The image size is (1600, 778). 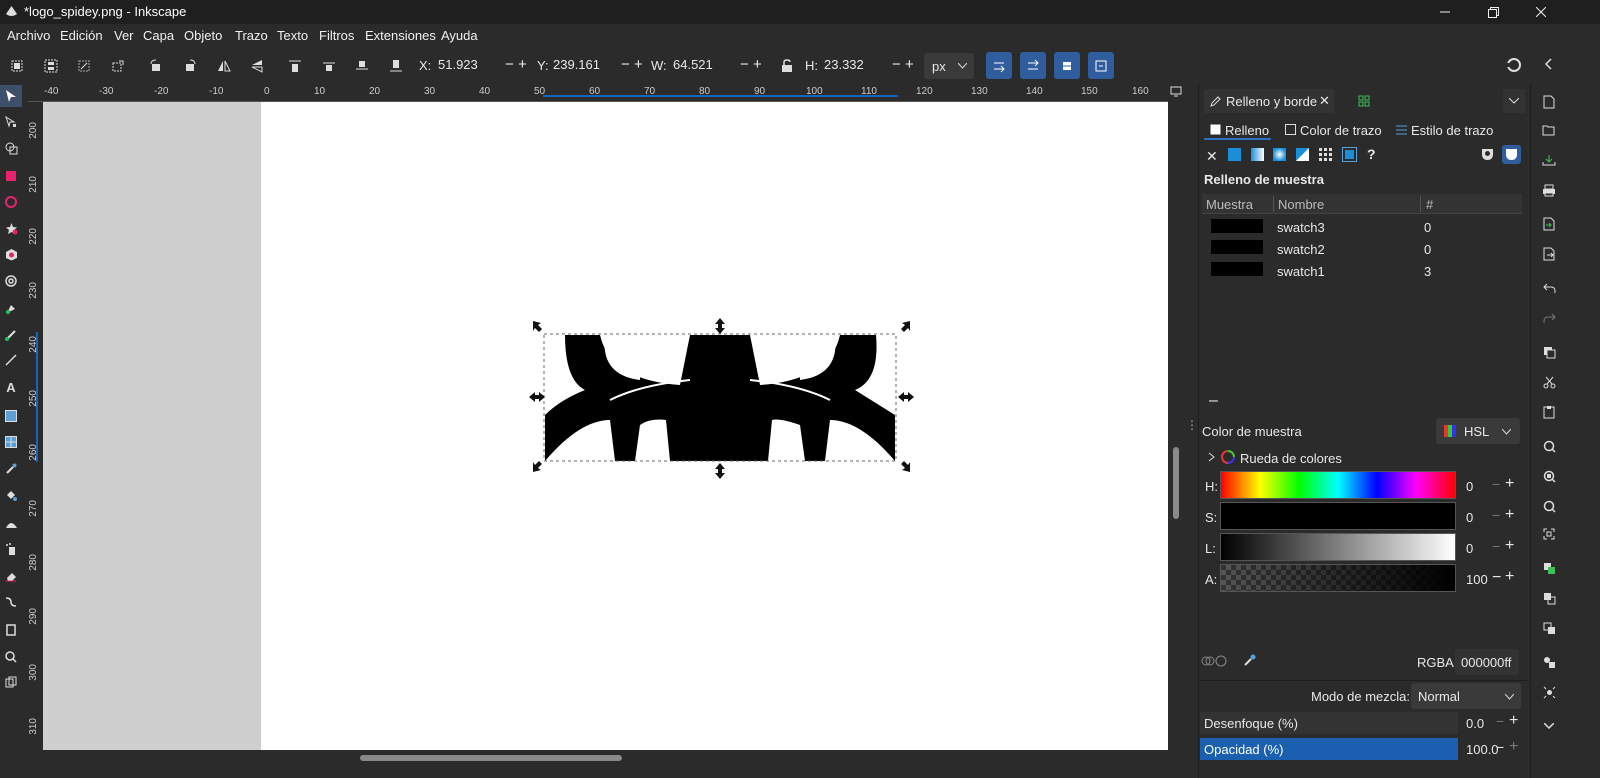 What do you see at coordinates (787, 66) in the screenshot?
I see `lock-icon` at bounding box center [787, 66].